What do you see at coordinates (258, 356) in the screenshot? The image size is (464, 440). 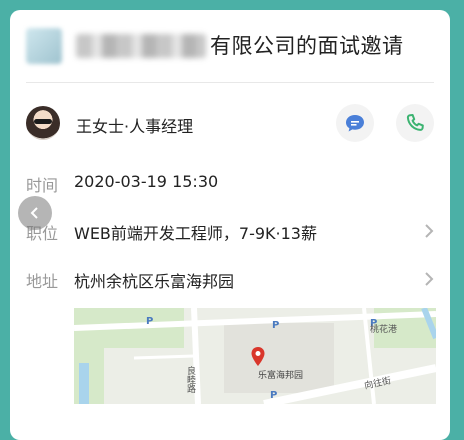 I see `map-pin-icon` at bounding box center [258, 356].